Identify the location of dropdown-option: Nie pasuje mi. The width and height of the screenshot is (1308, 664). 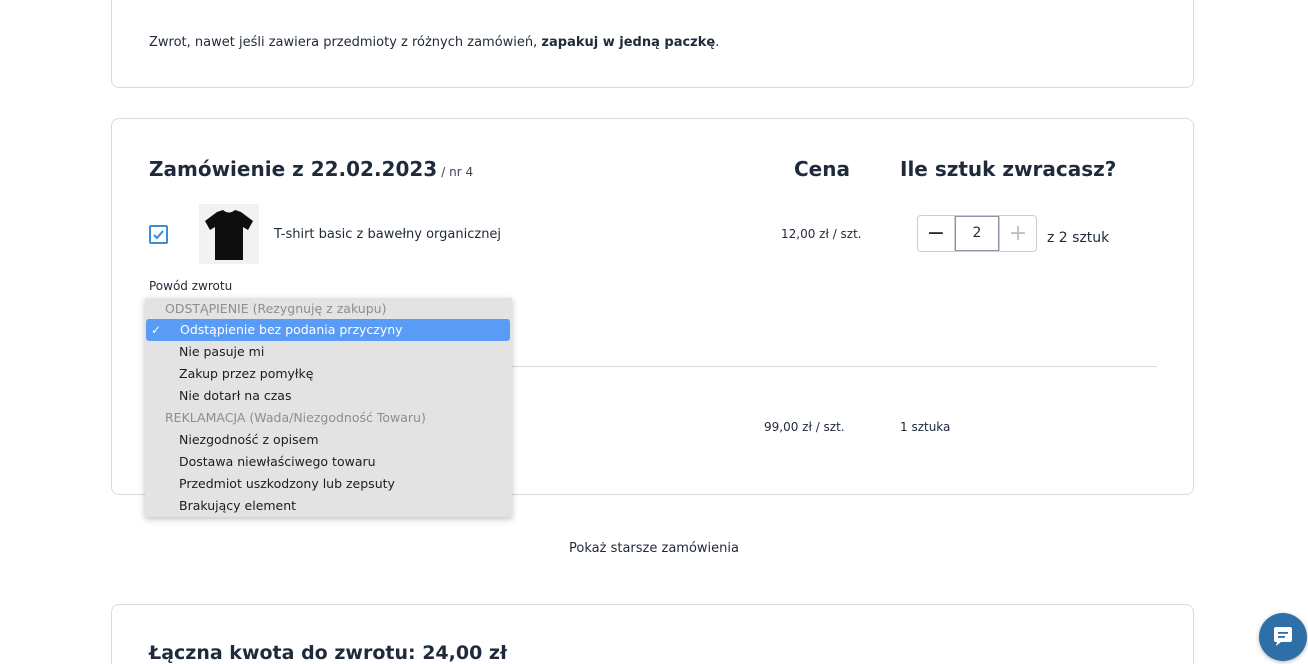
(328, 352).